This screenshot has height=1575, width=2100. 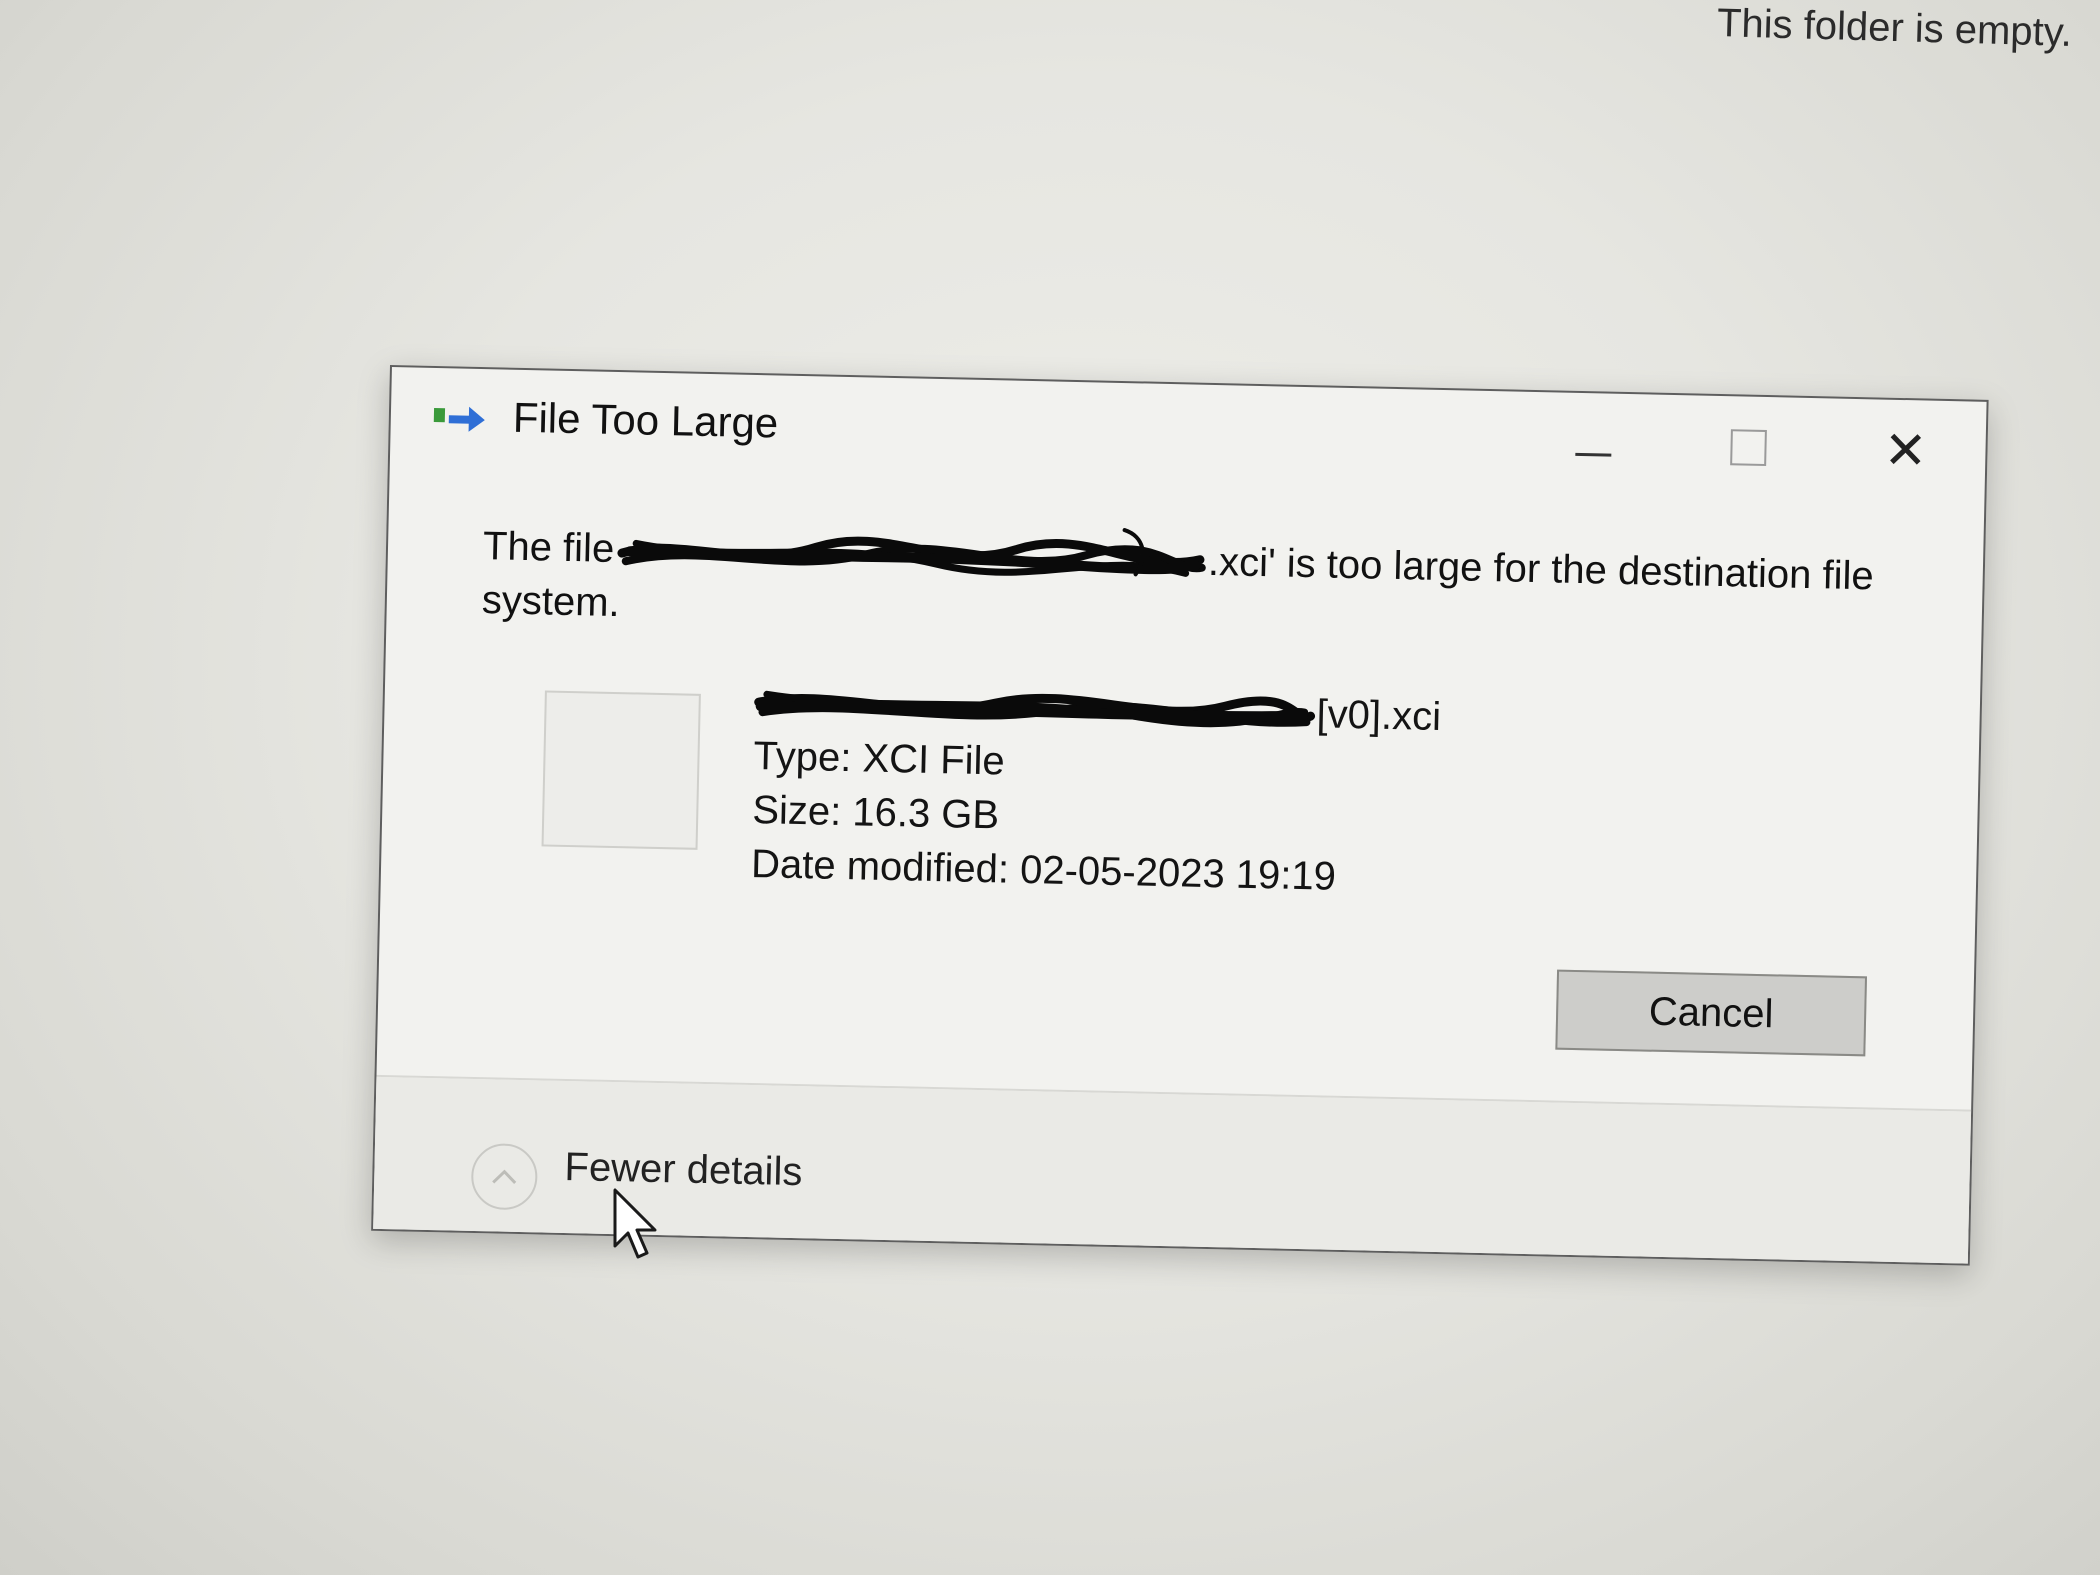 I want to click on minimize-icon, so click(x=1593, y=454).